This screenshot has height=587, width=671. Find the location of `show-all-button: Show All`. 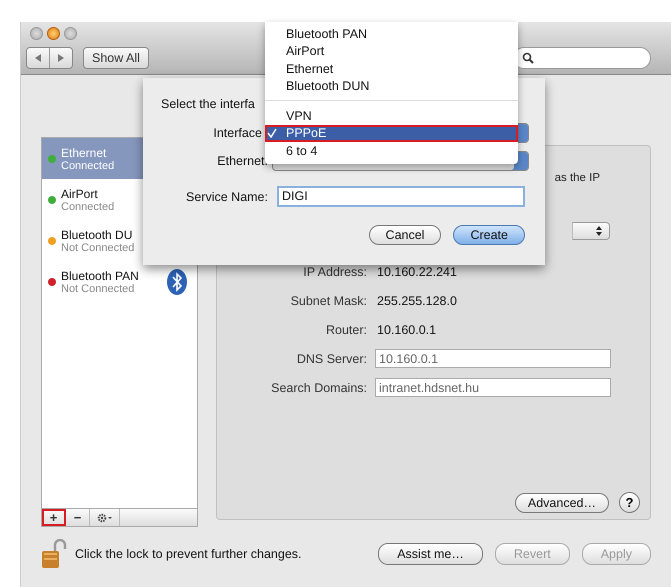

show-all-button: Show All is located at coordinates (116, 58).